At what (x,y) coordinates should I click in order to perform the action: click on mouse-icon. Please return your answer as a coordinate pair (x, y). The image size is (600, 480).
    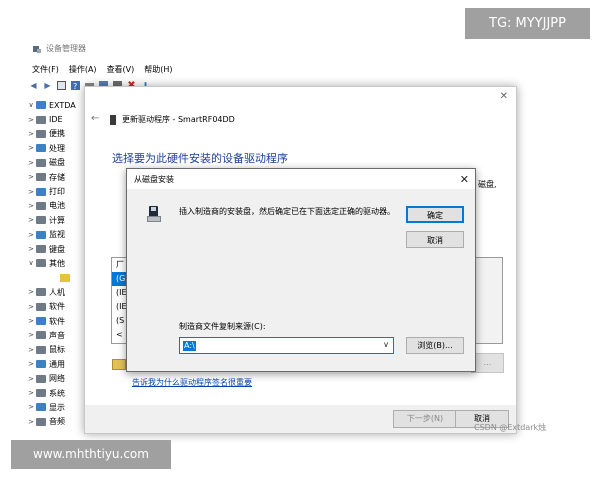
    Looking at the image, I should click on (41, 349).